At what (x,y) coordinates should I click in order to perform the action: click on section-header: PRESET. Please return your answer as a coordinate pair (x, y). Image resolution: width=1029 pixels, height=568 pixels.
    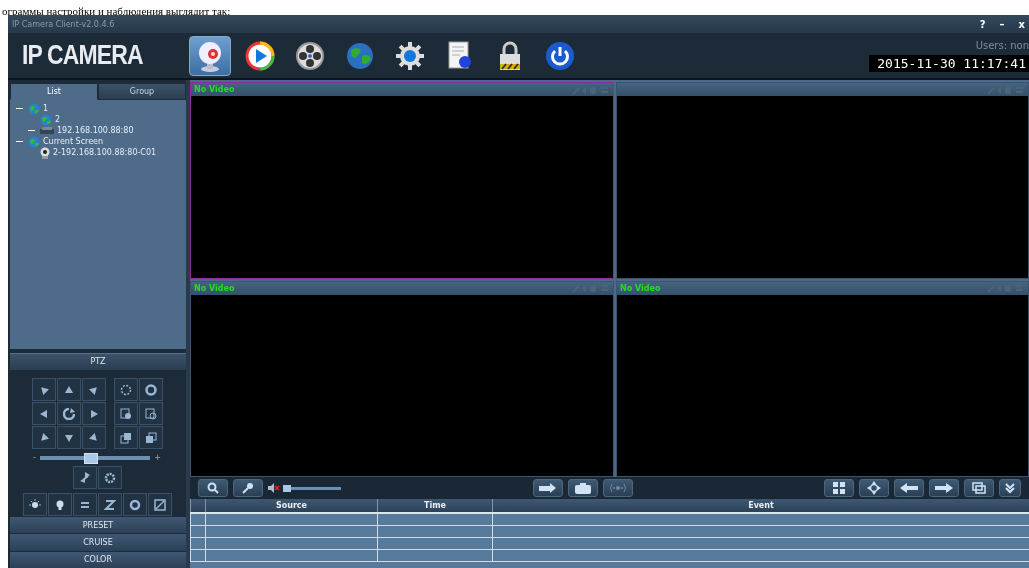
    Looking at the image, I should click on (98, 525).